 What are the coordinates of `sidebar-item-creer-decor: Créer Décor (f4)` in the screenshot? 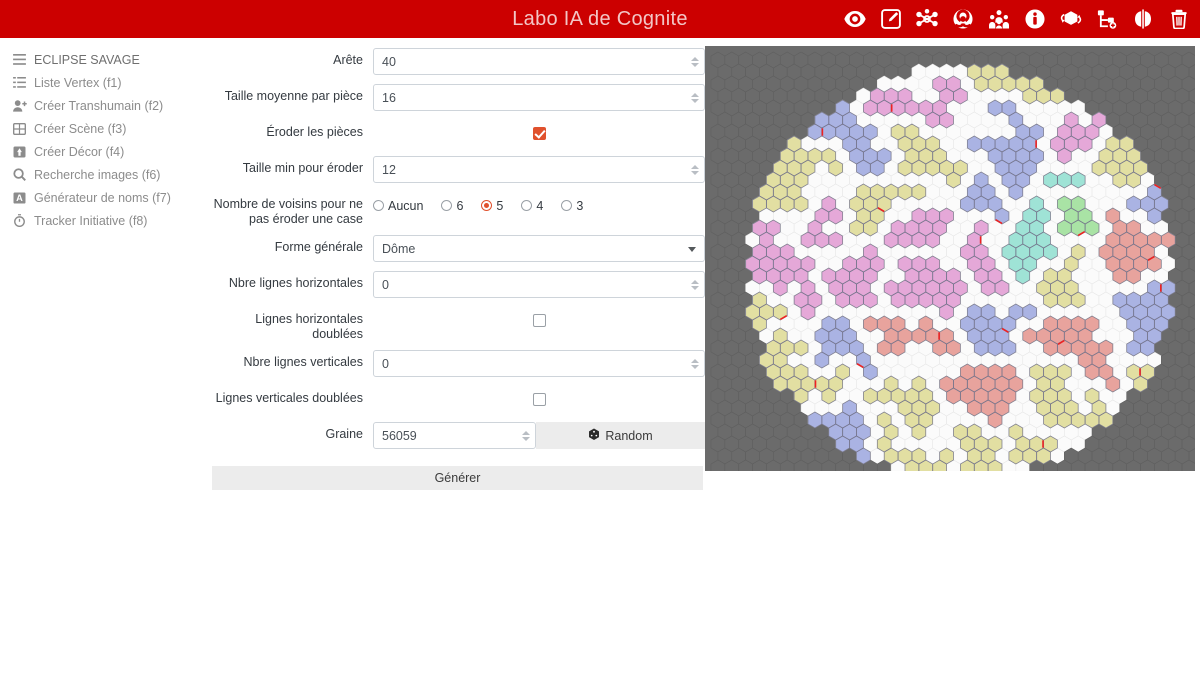 It's located at (111, 151).